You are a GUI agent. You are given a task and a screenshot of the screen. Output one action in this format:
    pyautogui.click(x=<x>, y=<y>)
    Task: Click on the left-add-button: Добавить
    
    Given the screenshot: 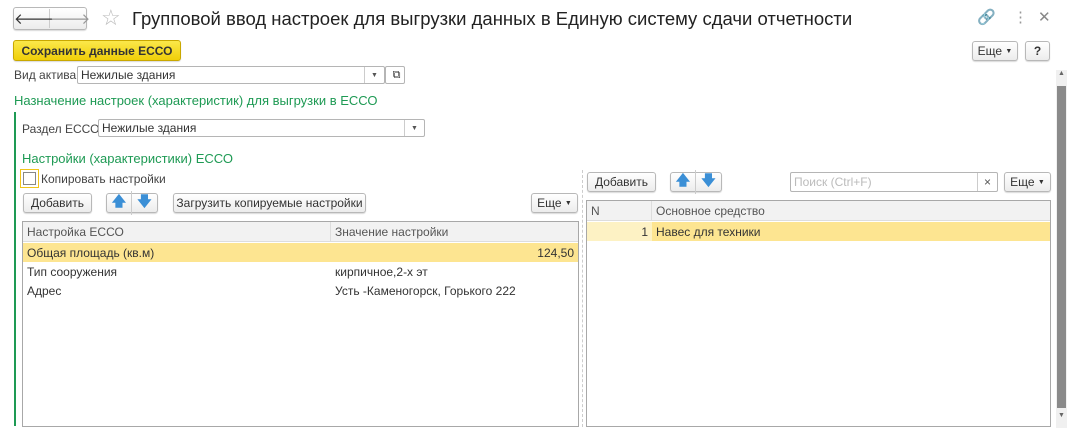 What is the action you would take?
    pyautogui.click(x=57, y=203)
    